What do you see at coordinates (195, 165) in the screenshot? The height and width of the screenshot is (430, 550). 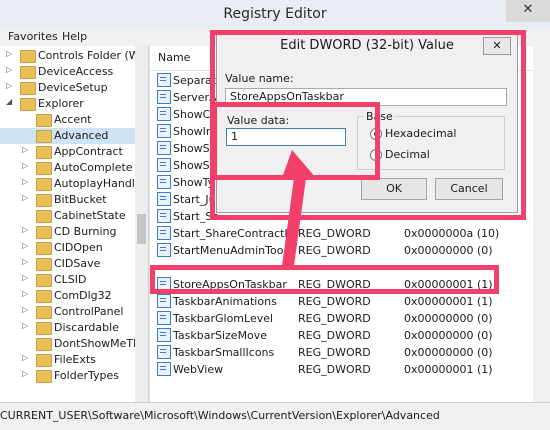 I see `cell-name: ShowSu` at bounding box center [195, 165].